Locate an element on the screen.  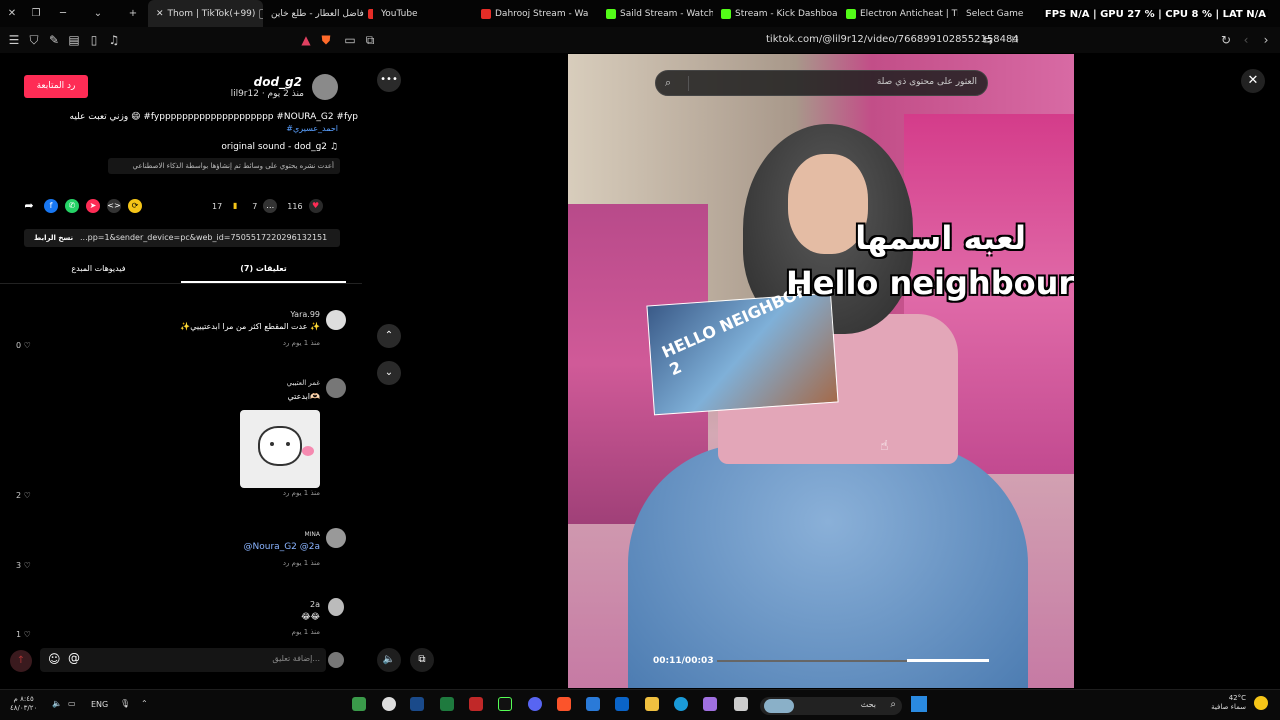
brave-icon is located at coordinates (564, 704).